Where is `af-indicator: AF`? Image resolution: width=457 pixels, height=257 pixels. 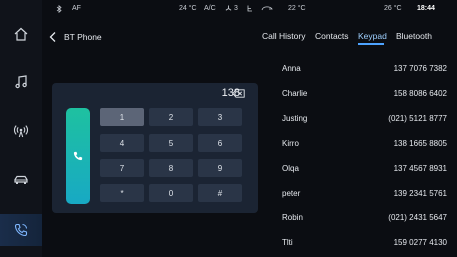
af-indicator: AF is located at coordinates (76, 8).